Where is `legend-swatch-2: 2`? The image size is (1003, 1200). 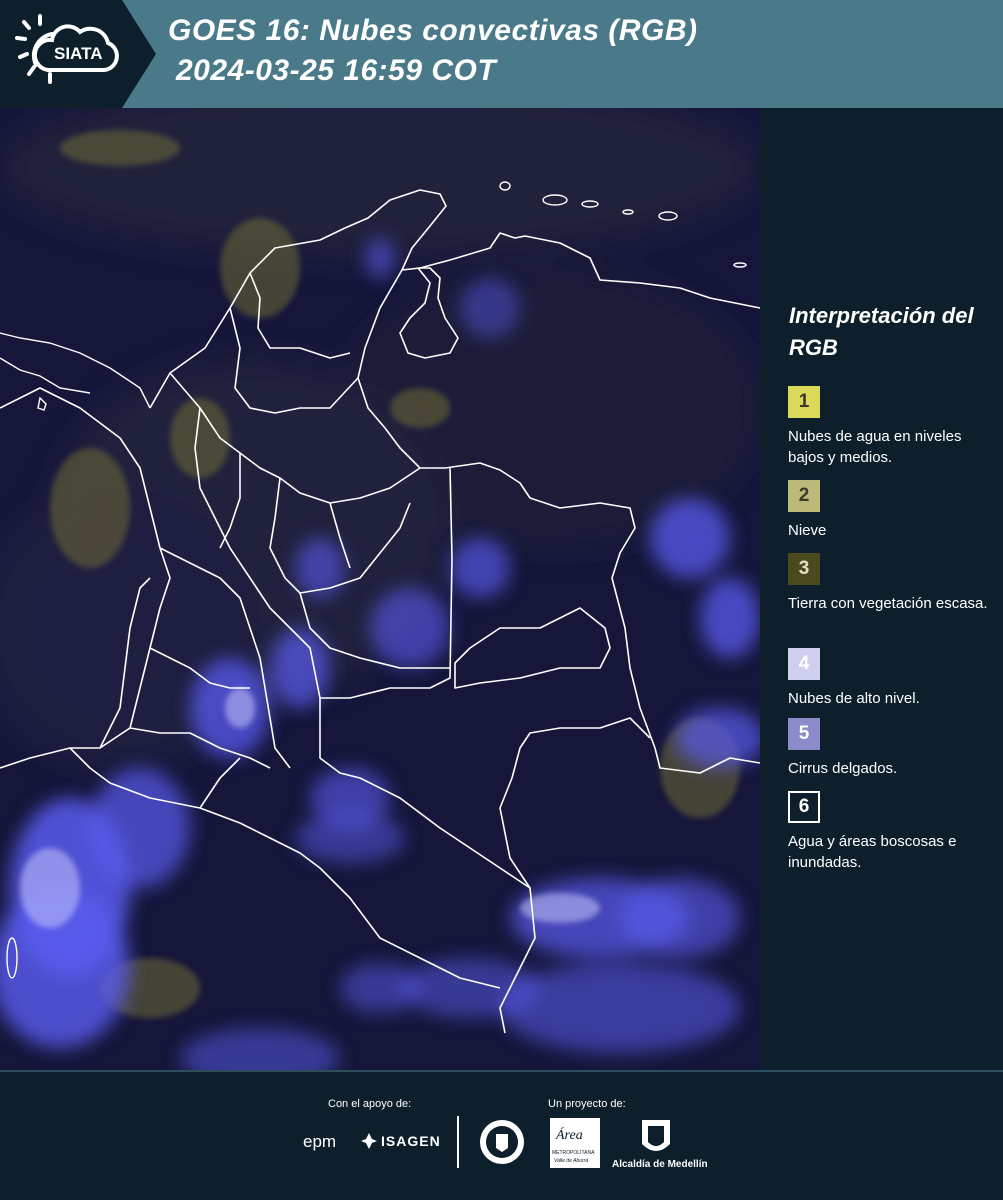
legend-swatch-2: 2 is located at coordinates (804, 496).